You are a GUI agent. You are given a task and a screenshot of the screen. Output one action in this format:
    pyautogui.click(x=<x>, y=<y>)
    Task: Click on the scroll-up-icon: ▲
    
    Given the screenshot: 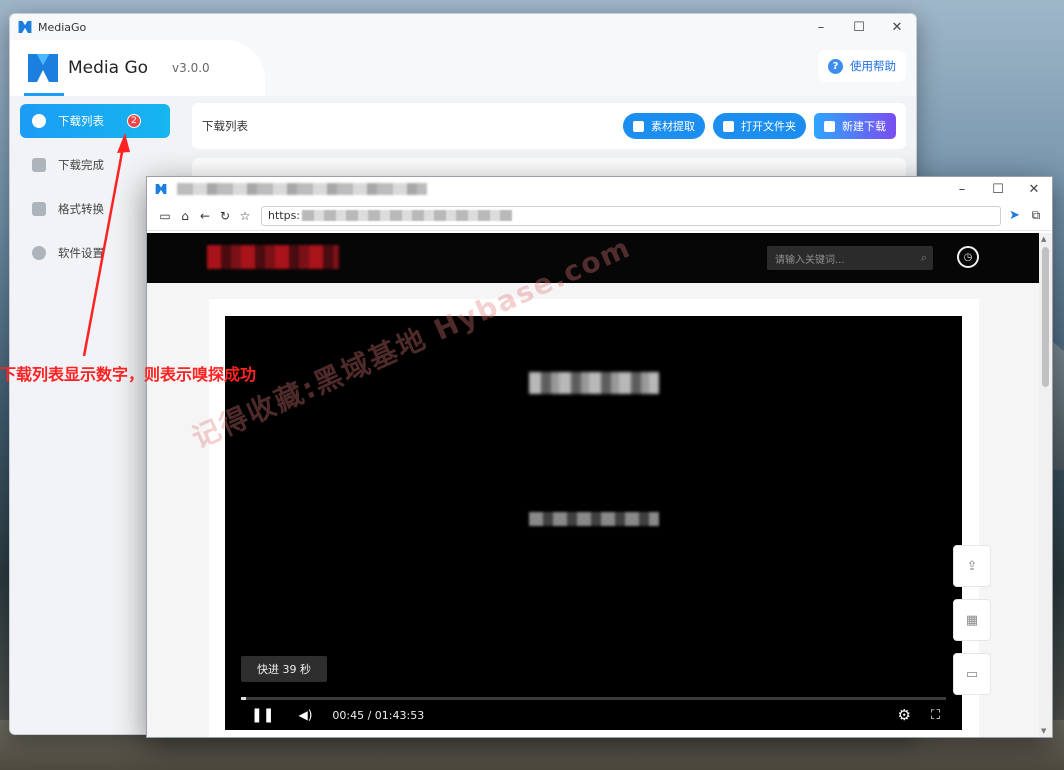 What is the action you would take?
    pyautogui.click(x=1043, y=239)
    